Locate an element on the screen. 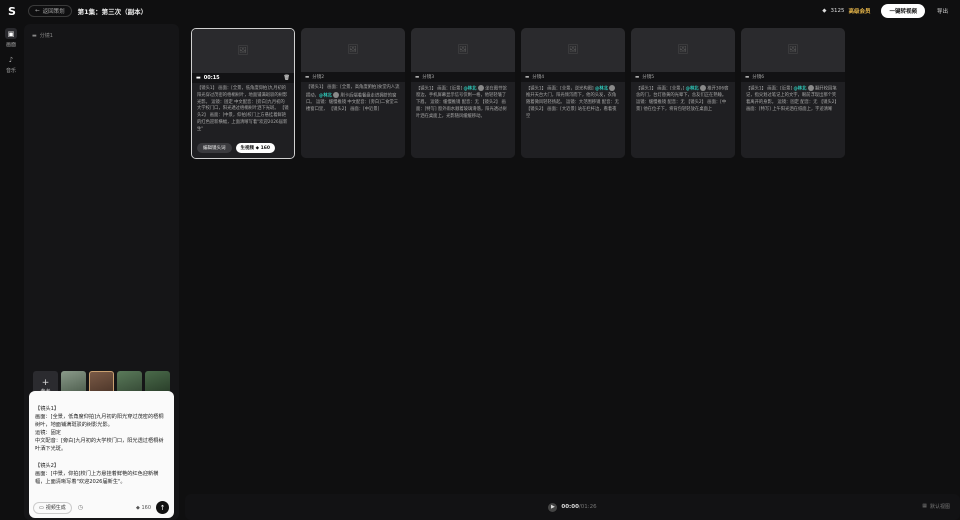 This screenshot has width=960, height=520. play-icon: ▶ is located at coordinates (552, 507).